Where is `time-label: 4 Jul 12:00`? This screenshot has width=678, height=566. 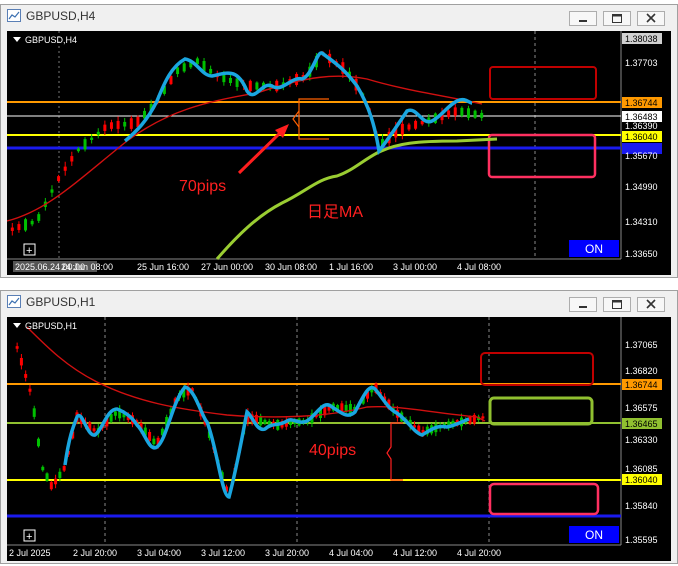
time-label: 4 Jul 12:00 is located at coordinates (415, 553).